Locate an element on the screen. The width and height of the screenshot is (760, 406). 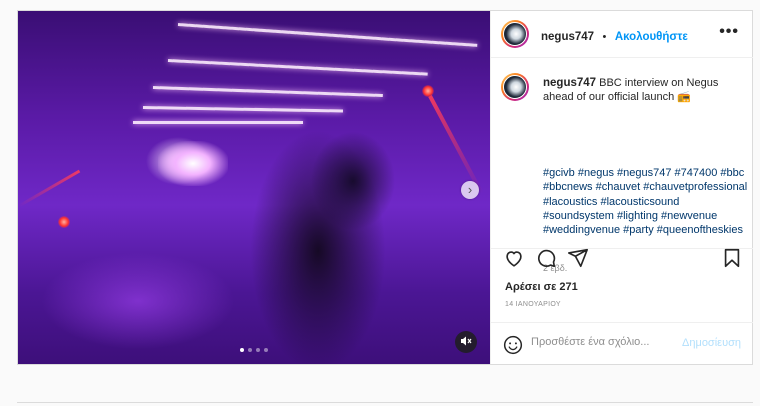
mute-button is located at coordinates (466, 342).